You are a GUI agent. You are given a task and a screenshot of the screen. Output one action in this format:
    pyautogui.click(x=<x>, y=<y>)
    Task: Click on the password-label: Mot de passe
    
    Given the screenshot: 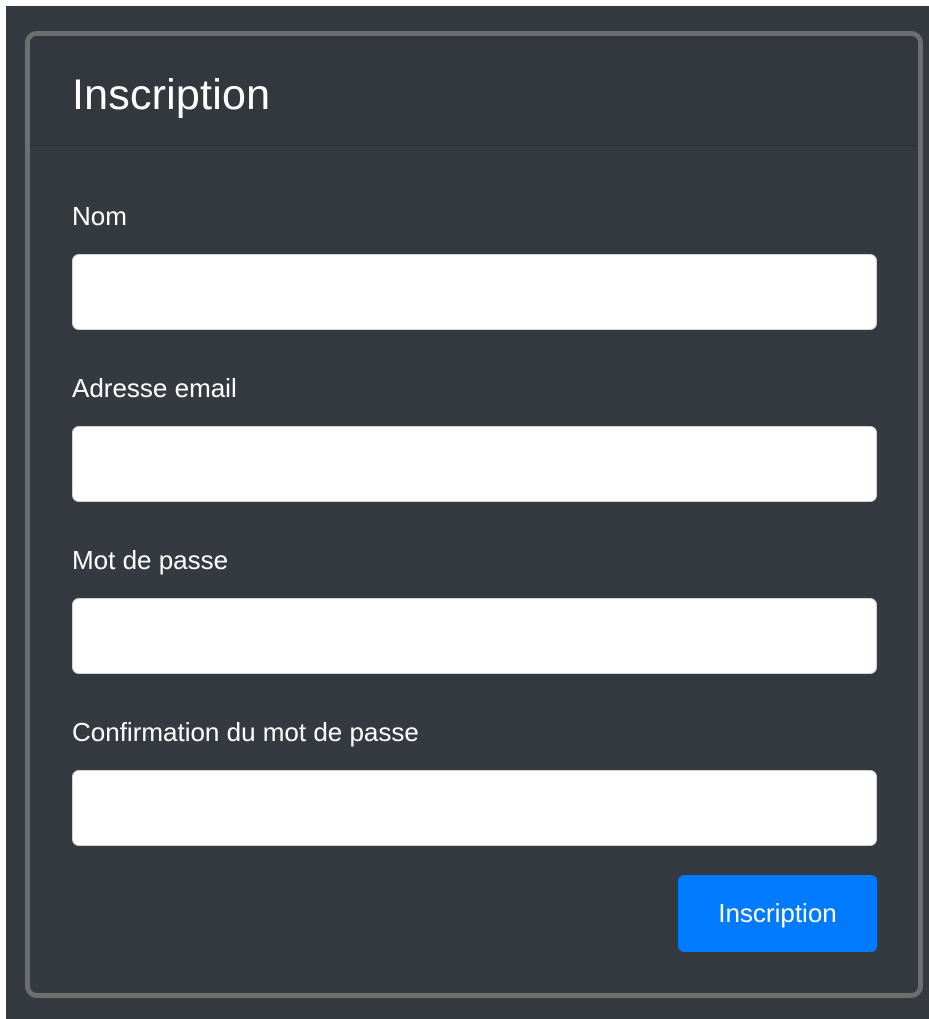 What is the action you would take?
    pyautogui.click(x=150, y=560)
    